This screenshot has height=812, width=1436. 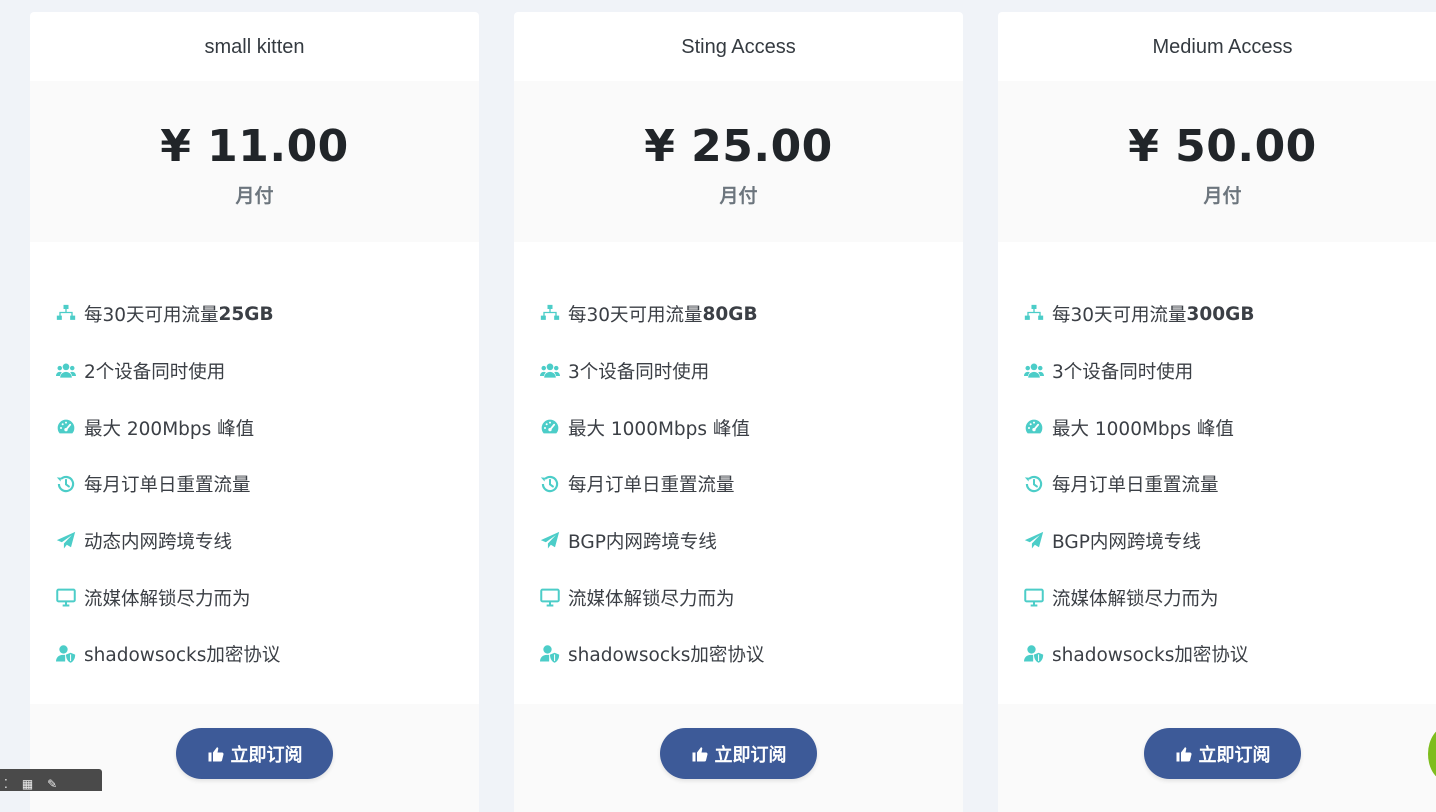 What do you see at coordinates (266, 541) in the screenshot?
I see `feature-item: 动态内网跨境专线` at bounding box center [266, 541].